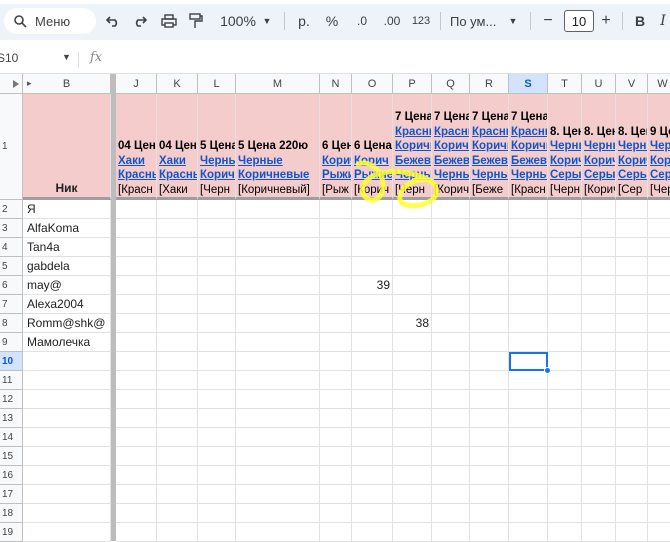 The height and width of the screenshot is (542, 670). I want to click on header-cell-u: 8. ЦенаЧерныеКоричнСерые[Корич, so click(599, 147).